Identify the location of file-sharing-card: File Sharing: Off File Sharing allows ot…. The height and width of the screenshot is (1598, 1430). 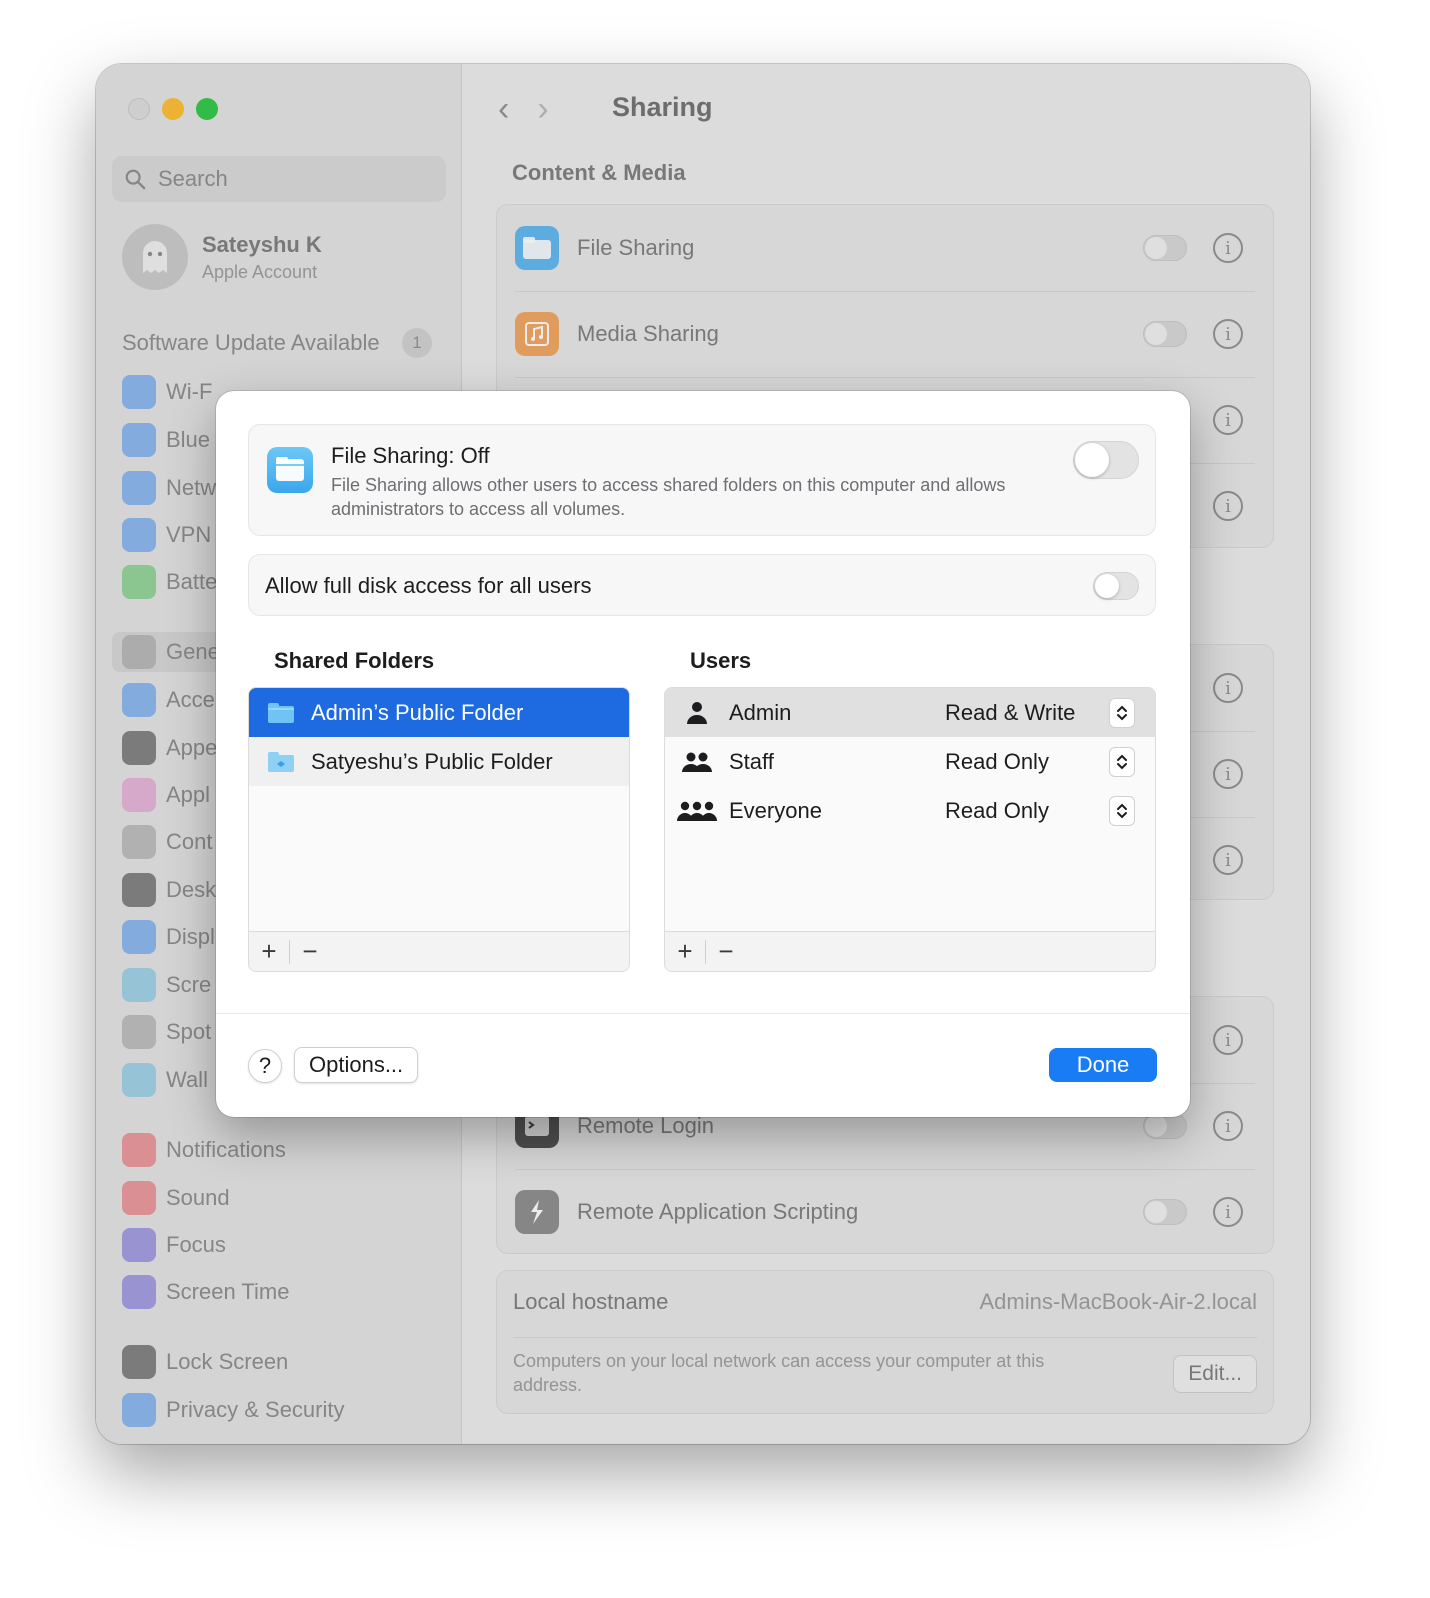
(702, 480).